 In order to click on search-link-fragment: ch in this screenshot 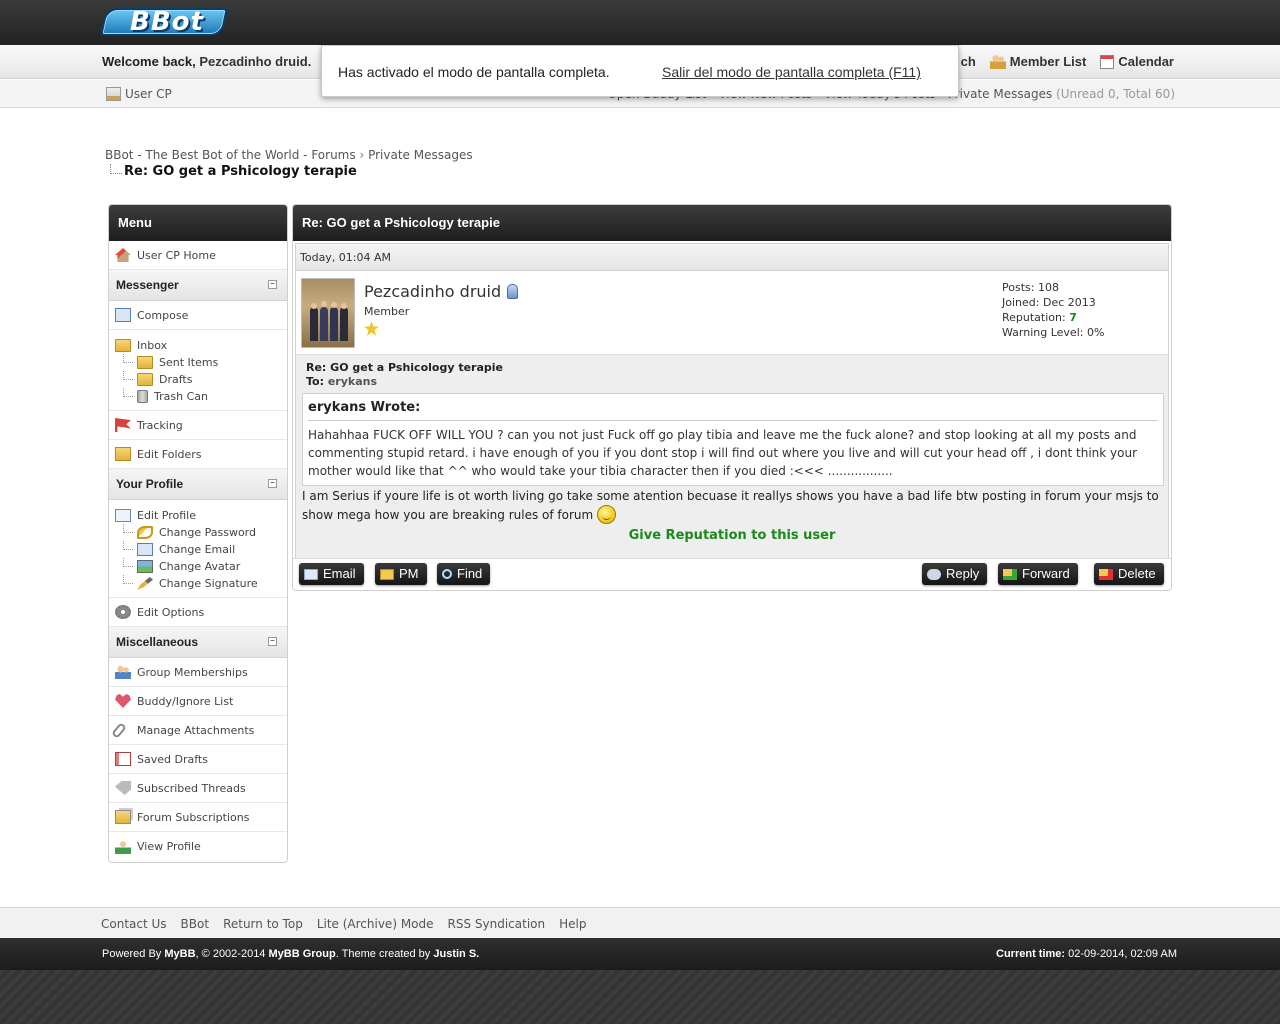, I will do `click(968, 61)`.